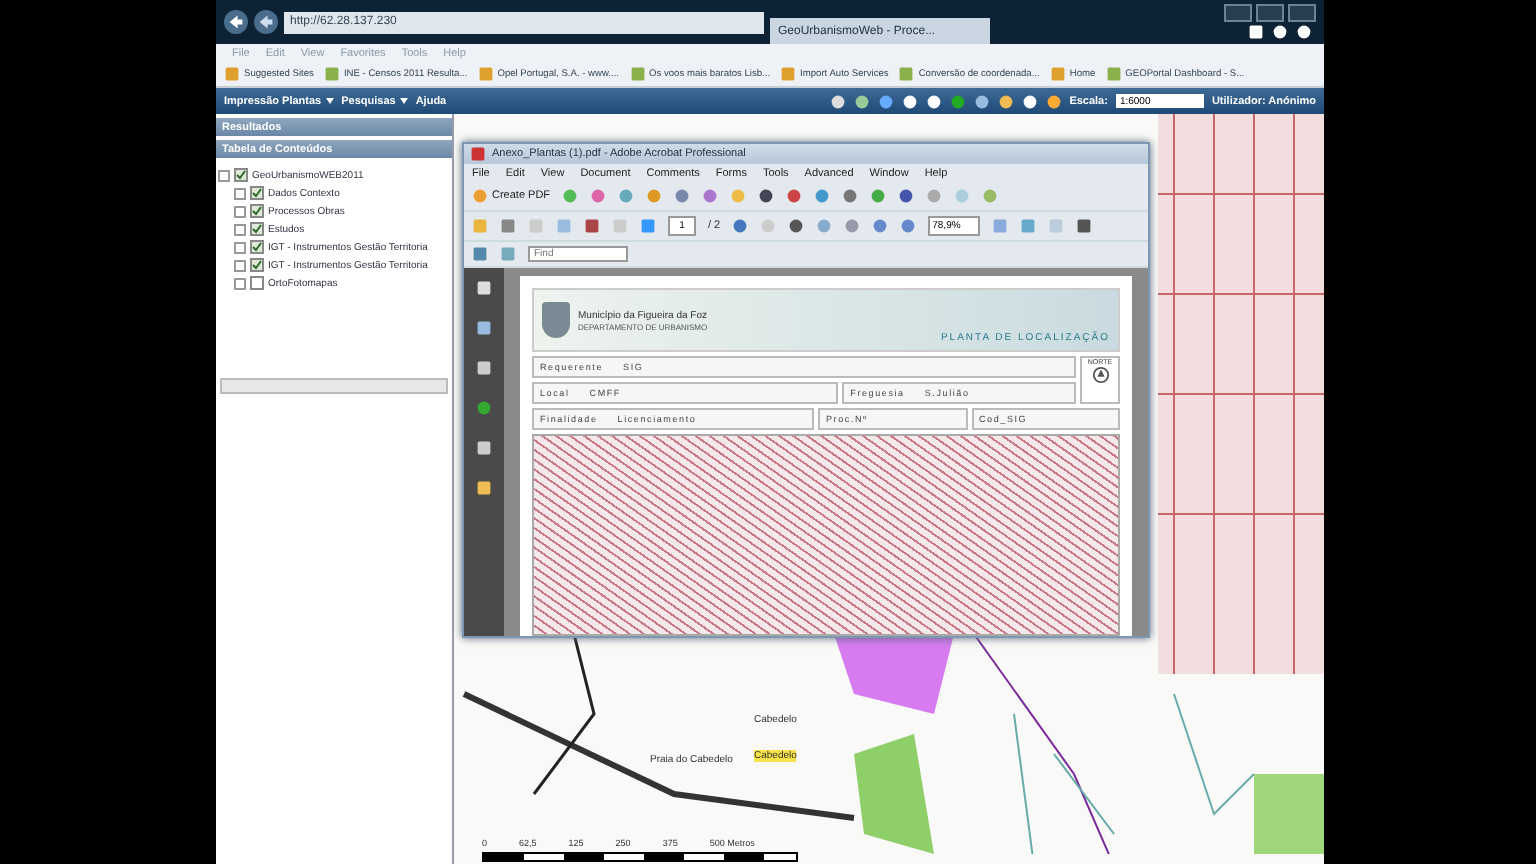 The image size is (1536, 864). Describe the element at coordinates (480, 254) in the screenshot. I see `save-icon` at that location.